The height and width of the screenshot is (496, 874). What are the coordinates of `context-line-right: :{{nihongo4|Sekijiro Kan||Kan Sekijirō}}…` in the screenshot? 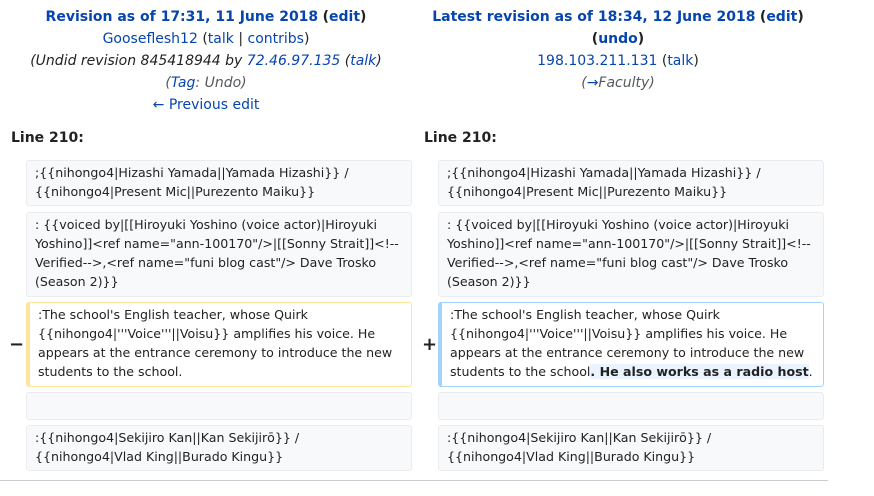 It's located at (631, 448).